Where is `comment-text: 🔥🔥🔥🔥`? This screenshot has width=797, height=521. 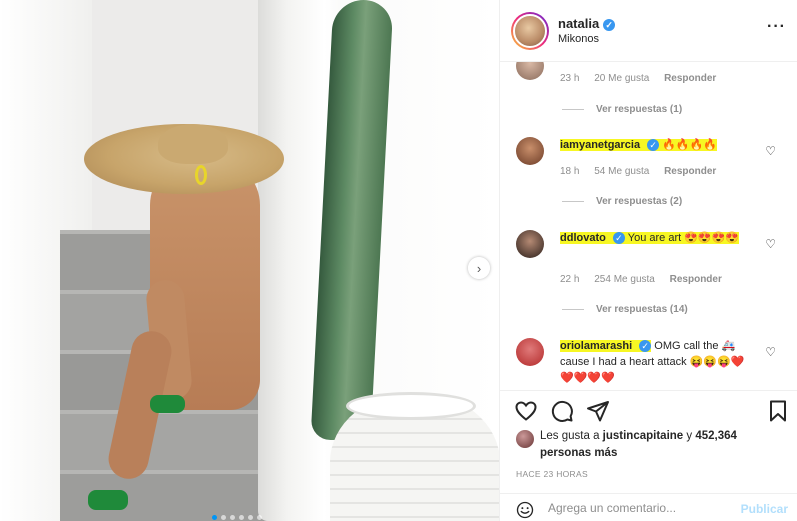
comment-text: 🔥🔥🔥🔥 is located at coordinates (690, 145).